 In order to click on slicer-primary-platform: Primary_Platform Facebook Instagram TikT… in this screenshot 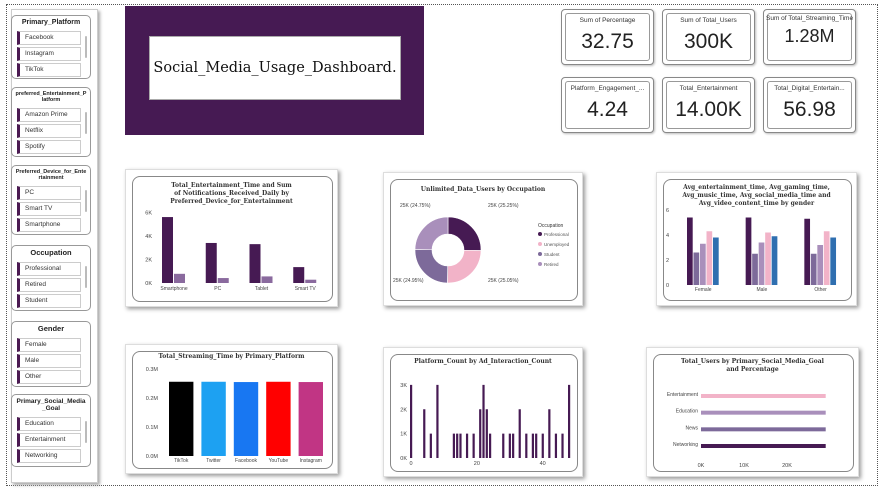, I will do `click(51, 47)`.